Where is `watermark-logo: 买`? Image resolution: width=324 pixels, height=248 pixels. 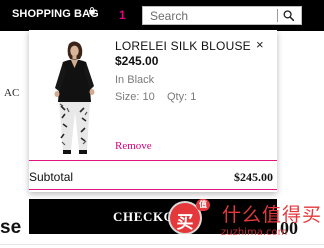
watermark-logo: 买 is located at coordinates (185, 218).